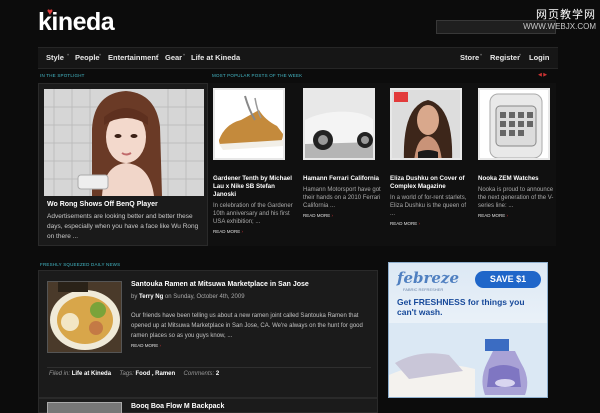  What do you see at coordinates (514, 124) in the screenshot?
I see `popular-thumb-watch` at bounding box center [514, 124].